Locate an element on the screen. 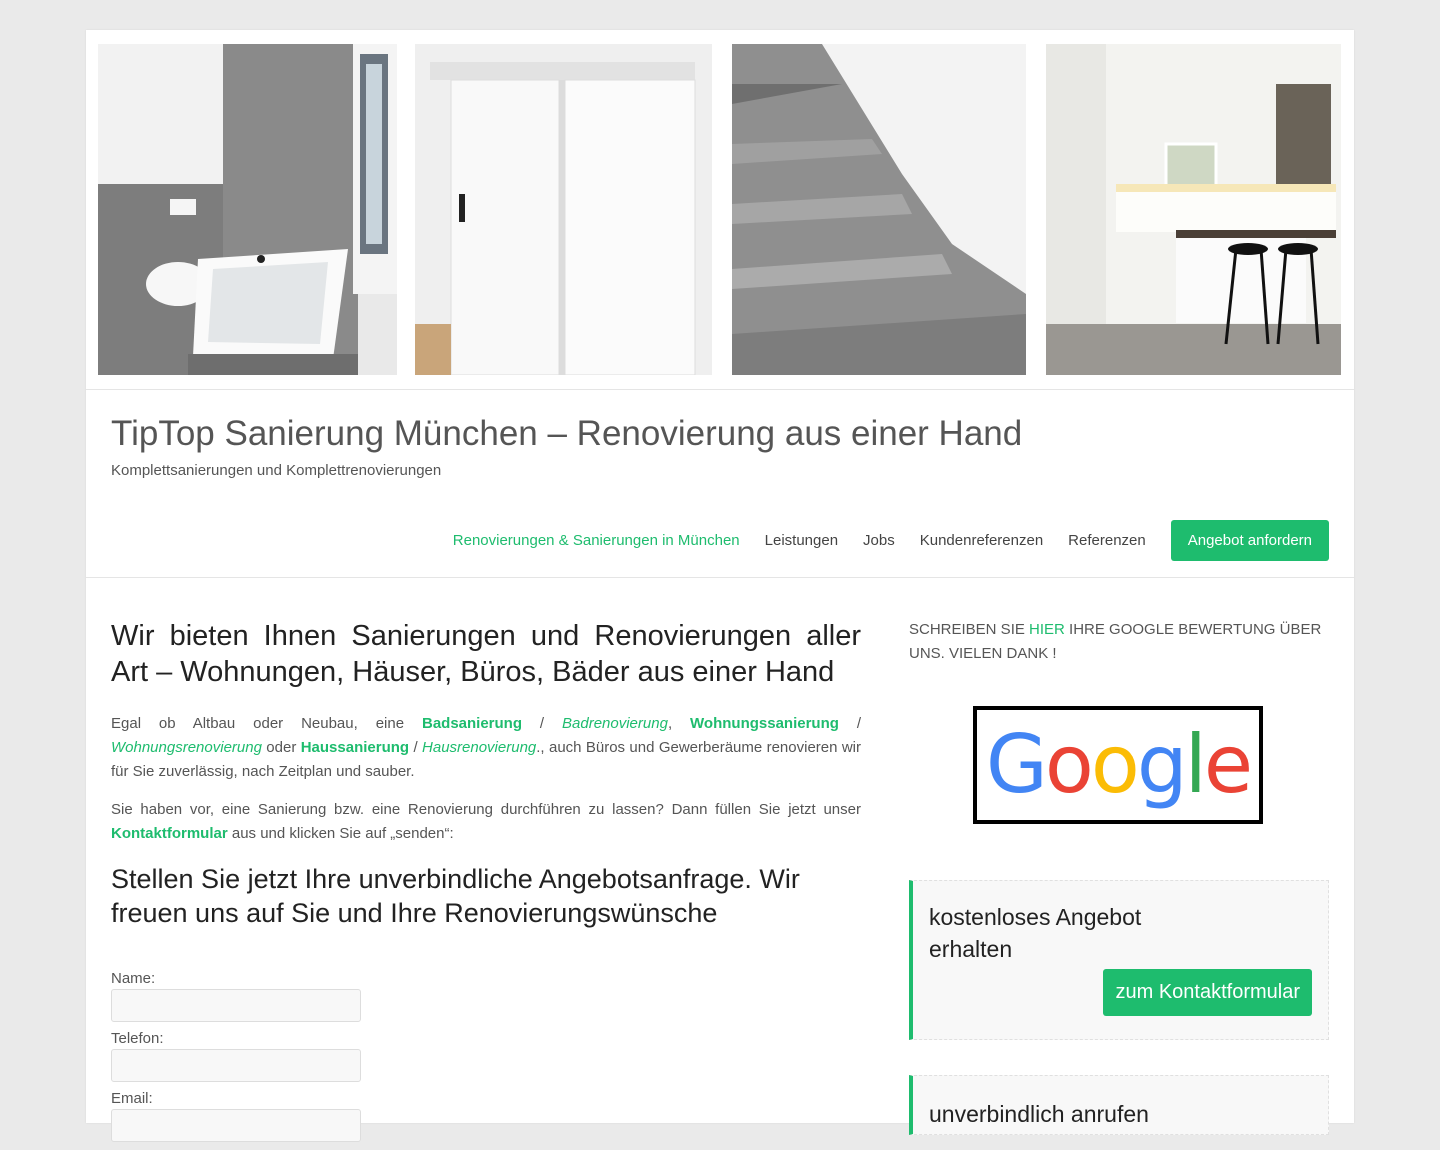 The height and width of the screenshot is (1150, 1440). text: Egal ob Altbau oder Neubau, eine is located at coordinates (266, 723).